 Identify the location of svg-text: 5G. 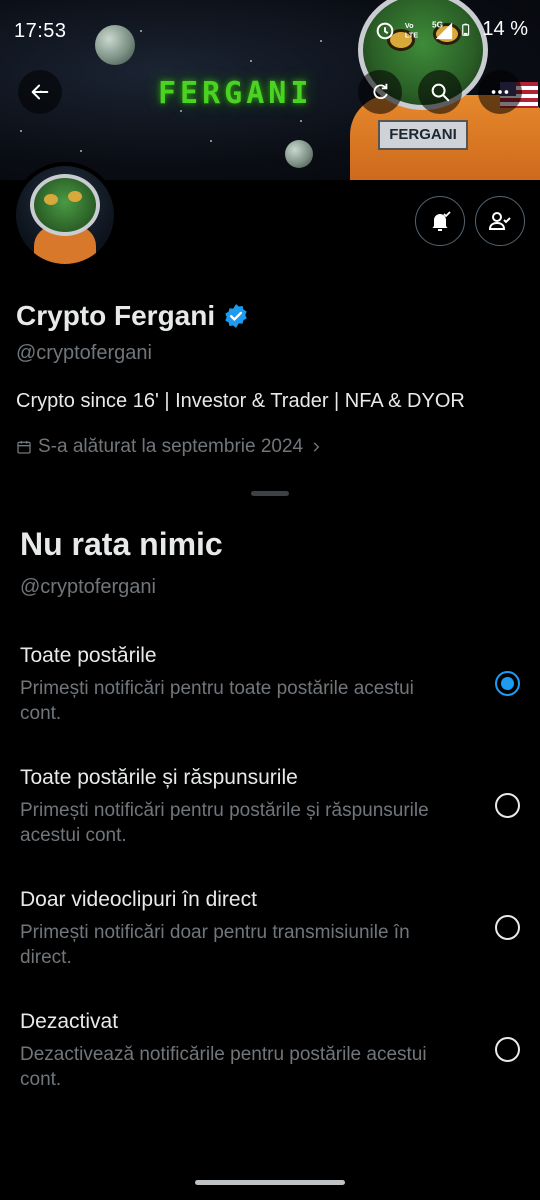
(437, 24).